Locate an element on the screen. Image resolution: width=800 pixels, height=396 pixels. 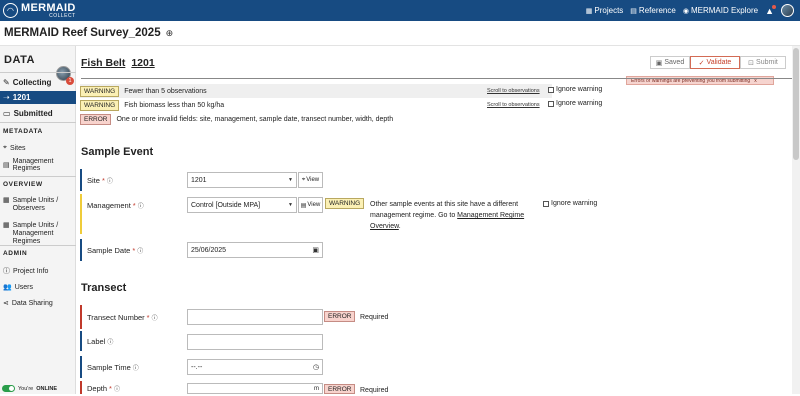
location-icon: ⌖ is located at coordinates (303, 179).